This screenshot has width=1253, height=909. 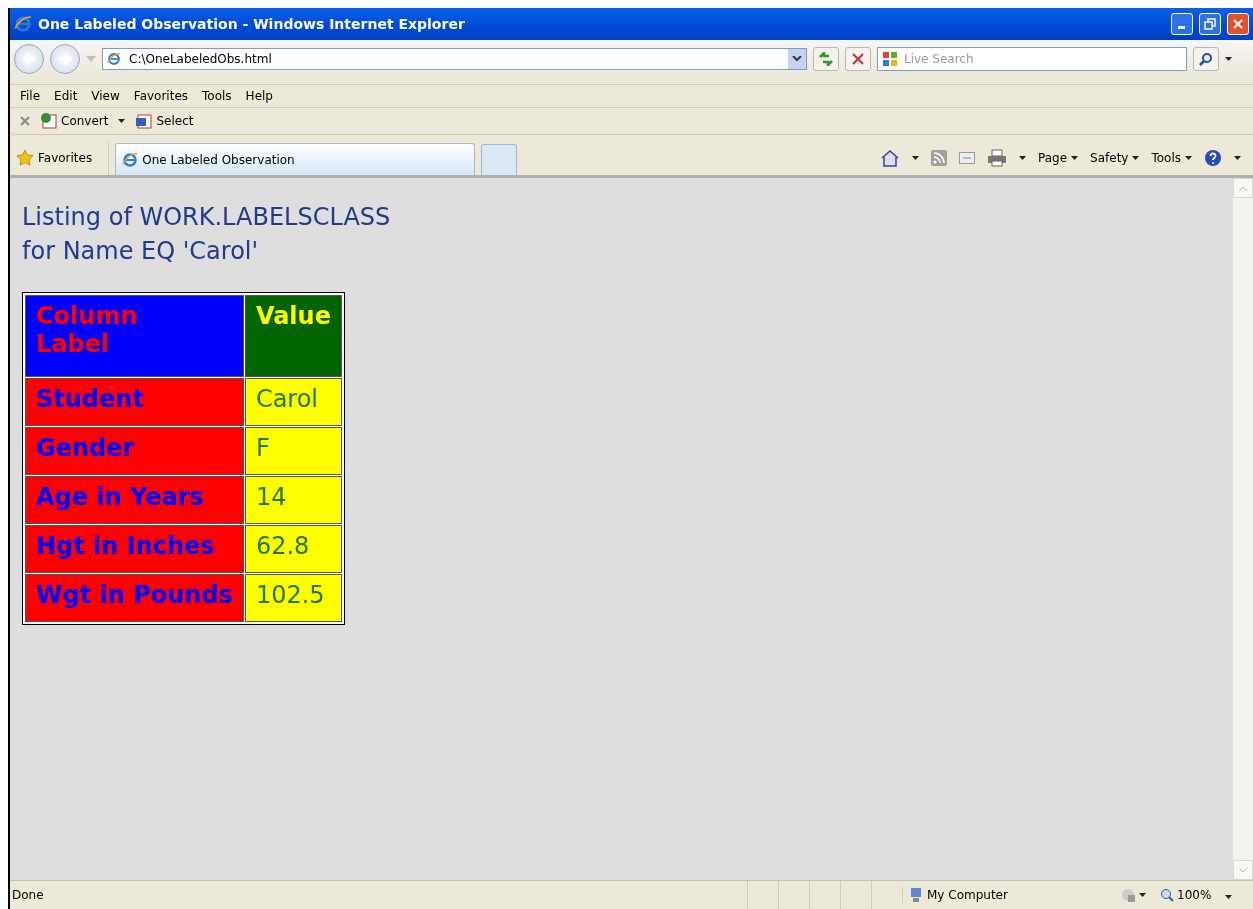 I want to click on close-button, so click(x=1238, y=24).